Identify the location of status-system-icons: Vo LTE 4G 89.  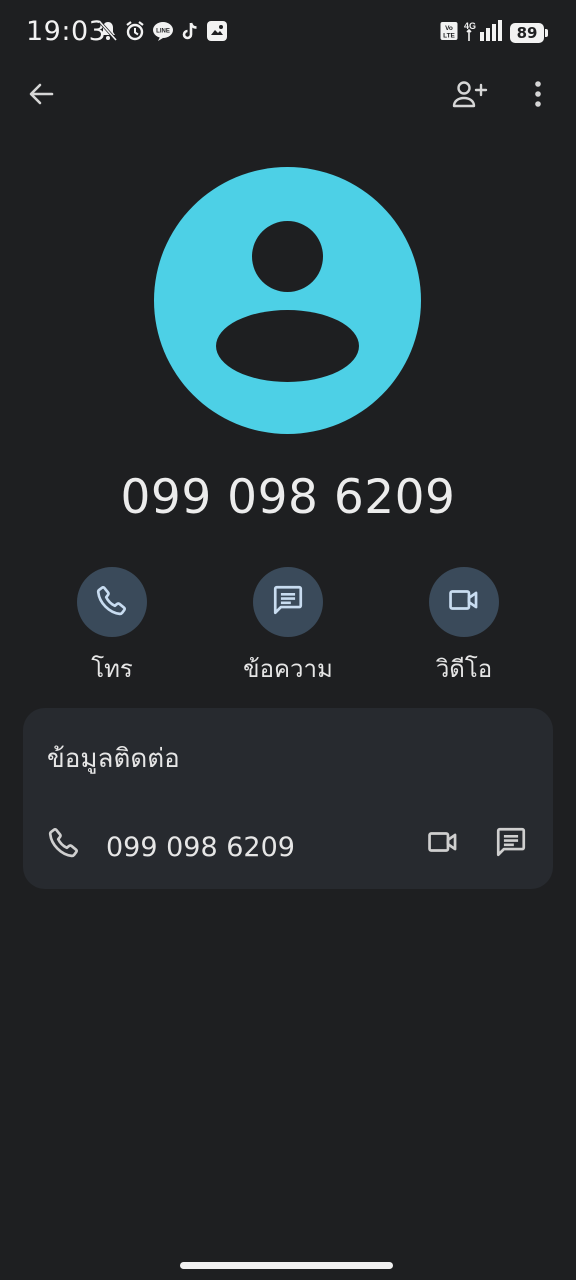
(494, 33).